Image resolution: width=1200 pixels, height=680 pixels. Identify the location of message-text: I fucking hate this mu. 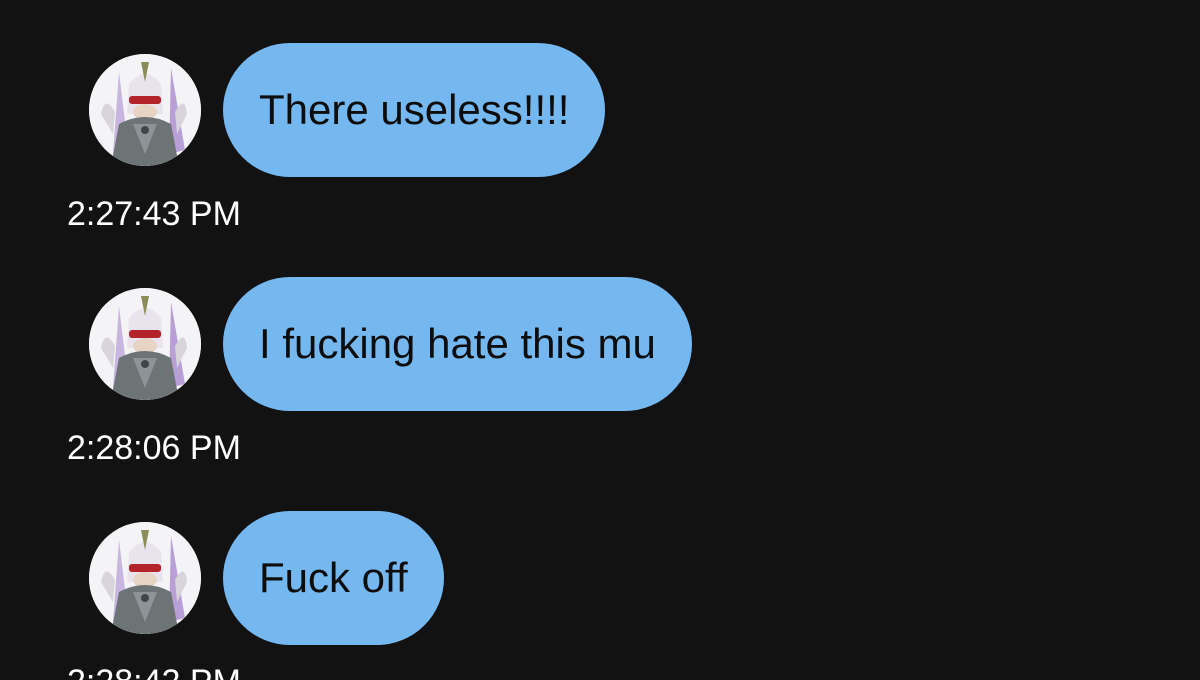
(457, 343).